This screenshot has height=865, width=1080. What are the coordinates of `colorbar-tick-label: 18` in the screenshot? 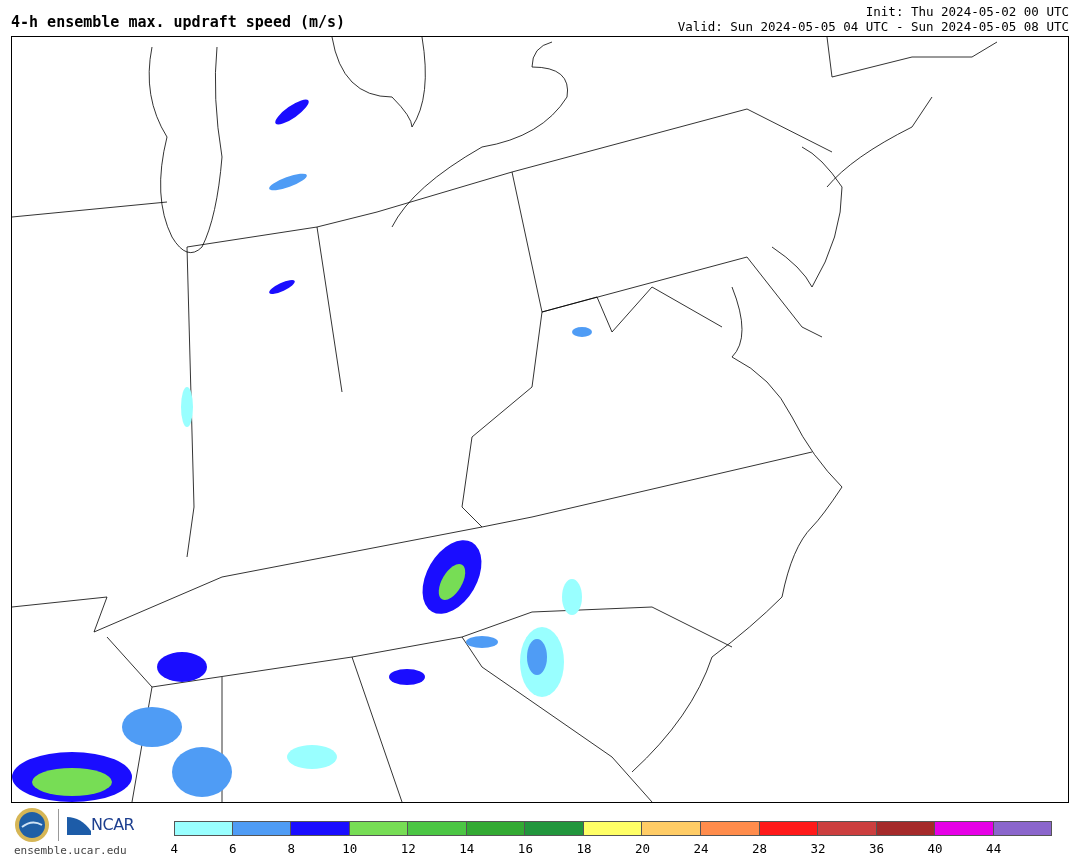 It's located at (584, 849).